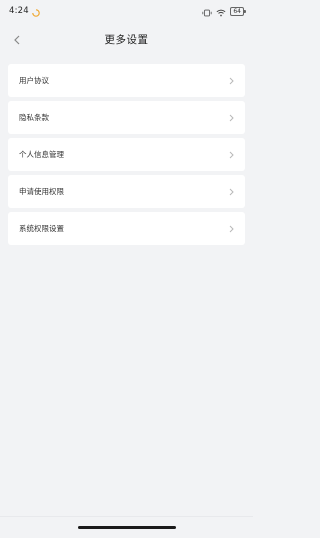 This screenshot has height=538, width=320. I want to click on nav-bar: 更多设置, so click(126, 39).